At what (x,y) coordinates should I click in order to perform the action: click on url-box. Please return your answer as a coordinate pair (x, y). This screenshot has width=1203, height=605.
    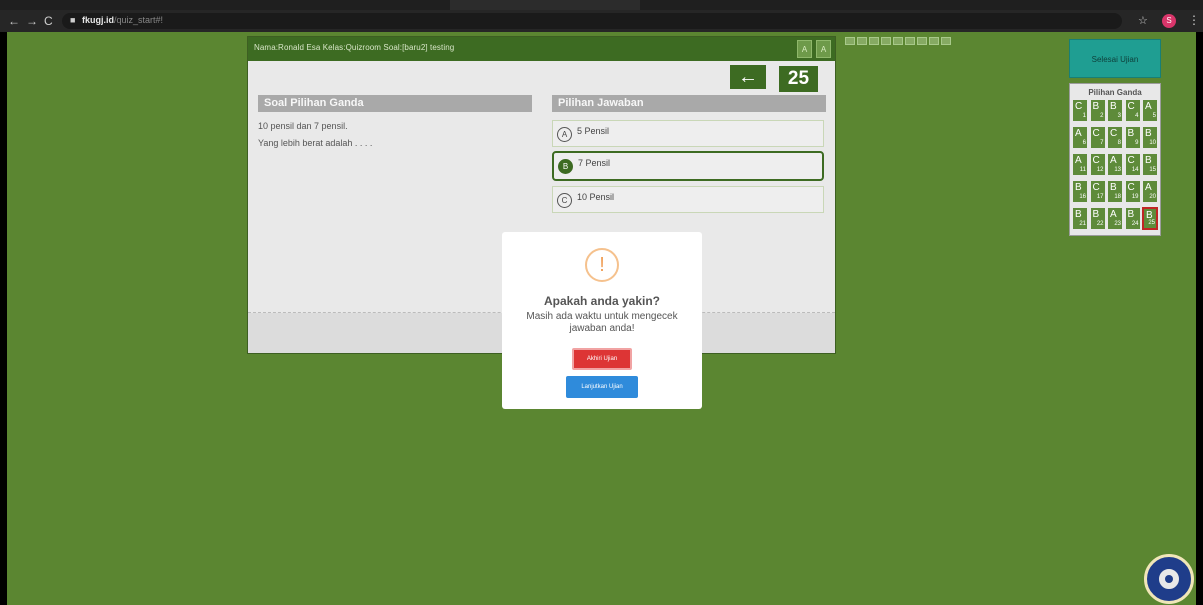
    Looking at the image, I should click on (592, 21).